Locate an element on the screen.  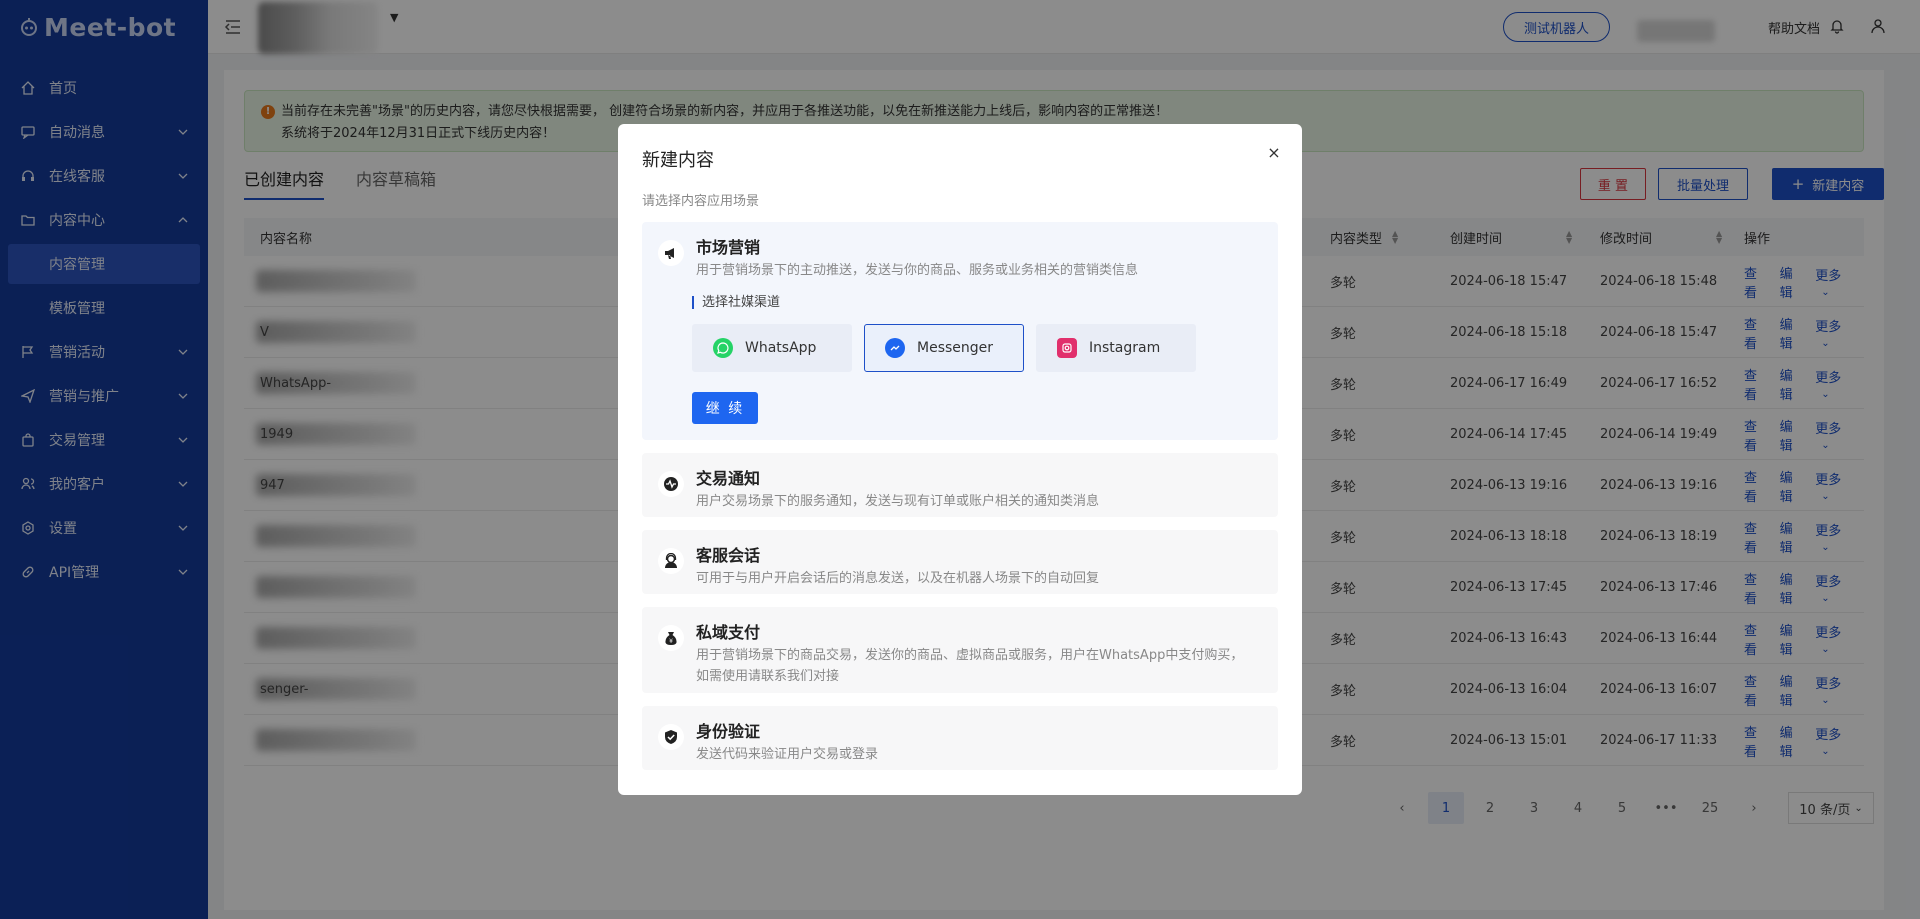
channel-instagram: Instagram is located at coordinates (1116, 348).